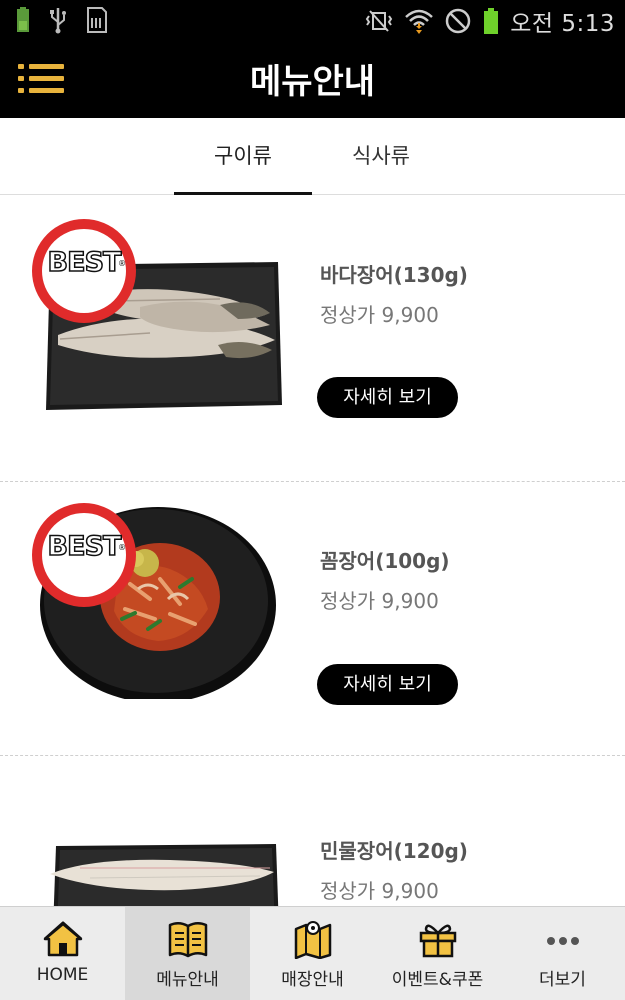 Image resolution: width=625 pixels, height=1000 pixels. Describe the element at coordinates (63, 939) in the screenshot. I see `home-icon` at that location.